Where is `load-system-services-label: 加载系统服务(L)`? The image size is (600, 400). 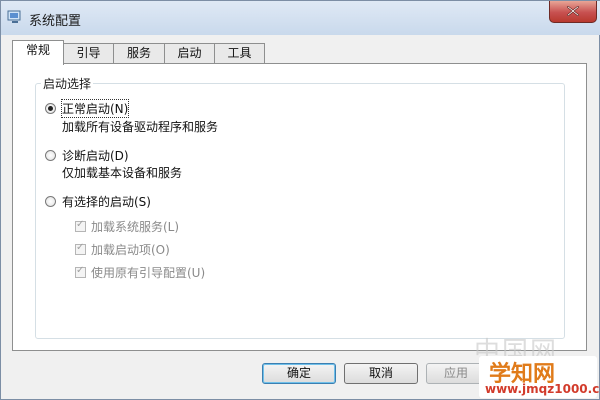
load-system-services-label: 加载系统服务(L) is located at coordinates (135, 227).